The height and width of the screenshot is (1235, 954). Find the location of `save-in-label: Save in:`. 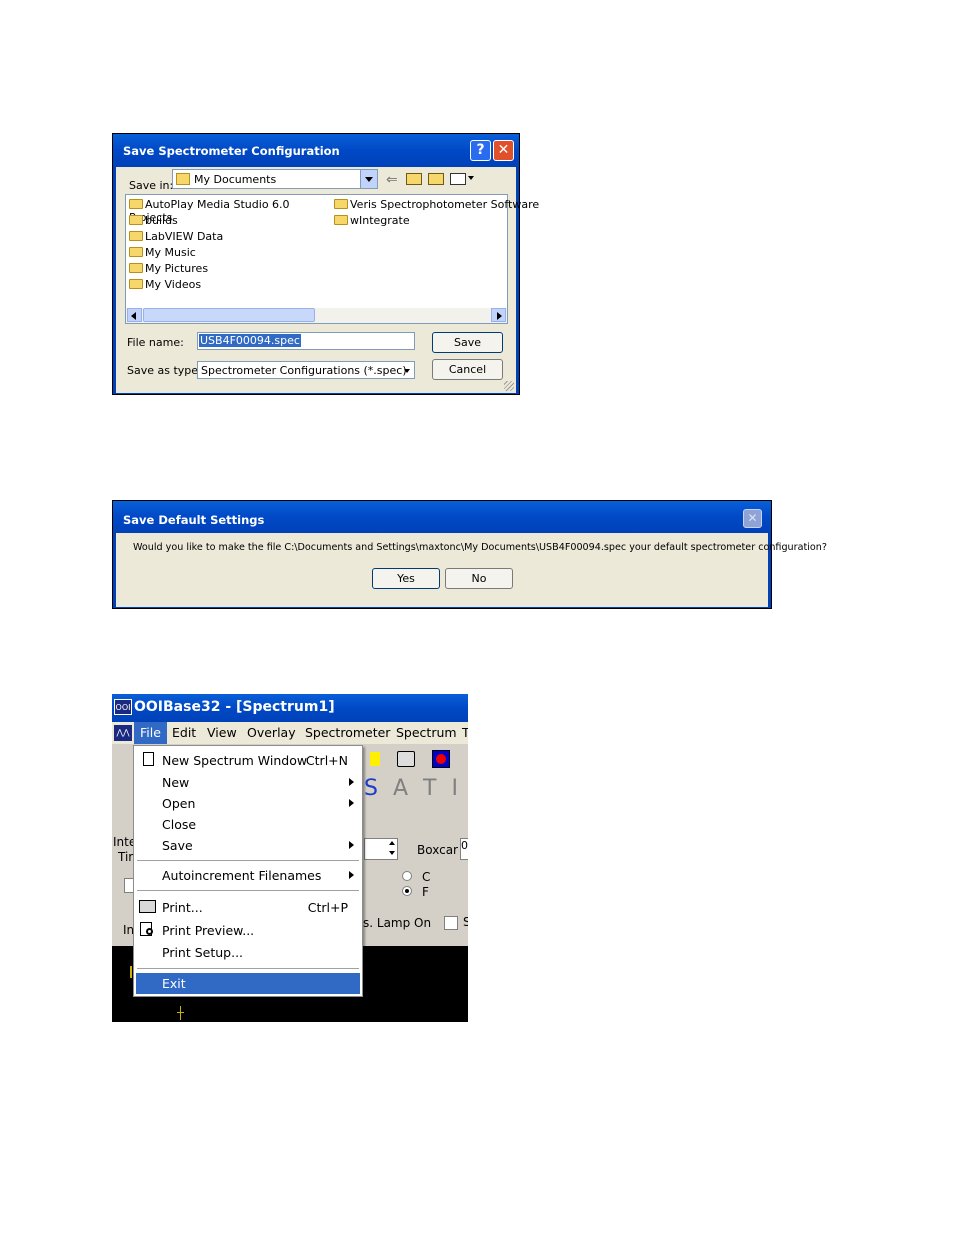

save-in-label: Save in: is located at coordinates (151, 185).